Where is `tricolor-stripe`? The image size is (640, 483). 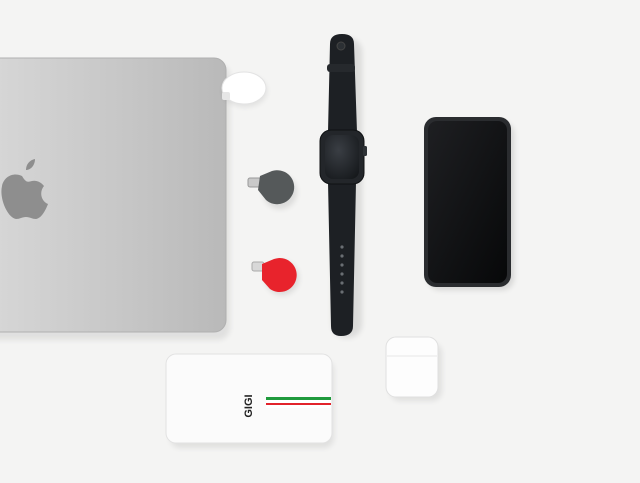
tricolor-stripe is located at coordinates (298, 402).